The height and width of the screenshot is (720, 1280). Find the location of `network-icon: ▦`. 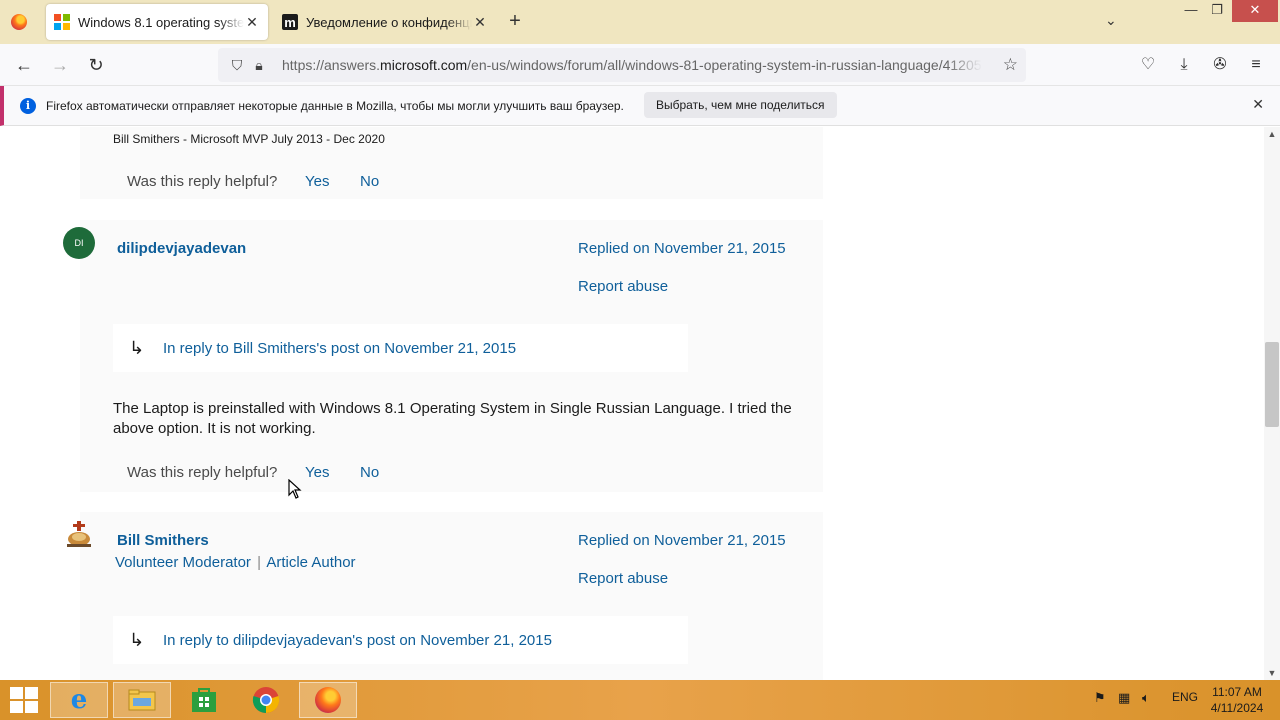

network-icon: ▦ is located at coordinates (1124, 698).